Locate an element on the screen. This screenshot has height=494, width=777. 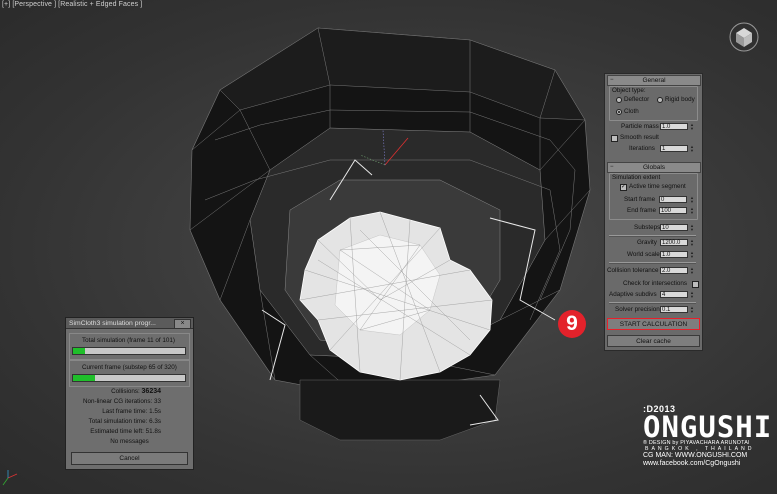
solver-precision-spinner: ▲ ▼ is located at coordinates (692, 310).